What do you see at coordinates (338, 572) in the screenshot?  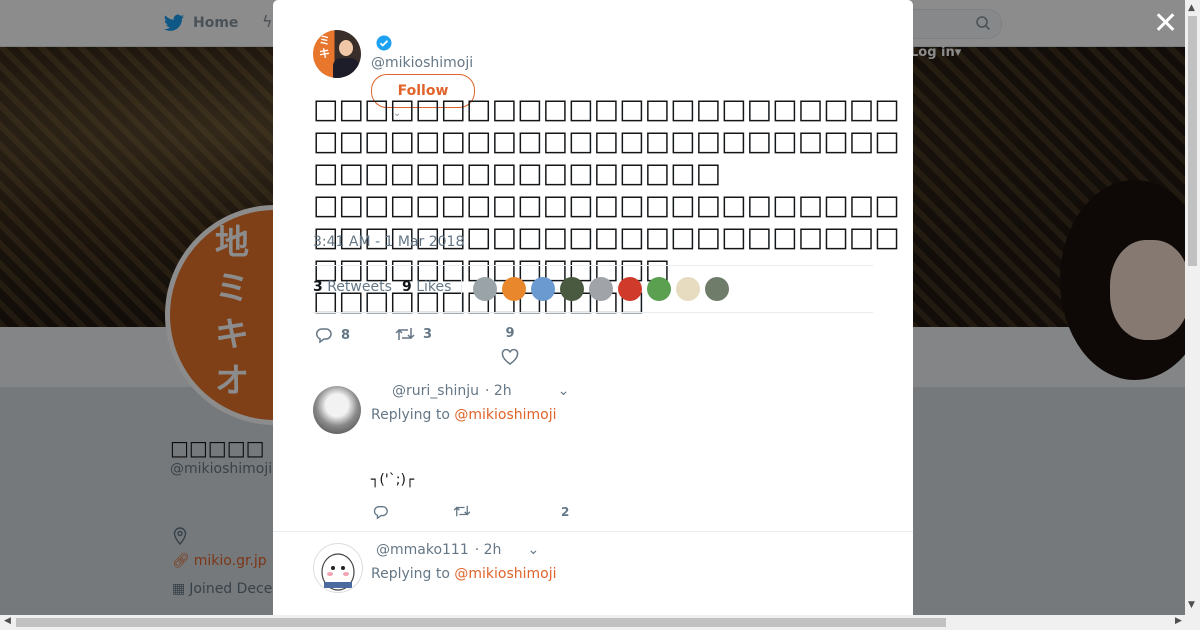 I see `daruma-icon` at bounding box center [338, 572].